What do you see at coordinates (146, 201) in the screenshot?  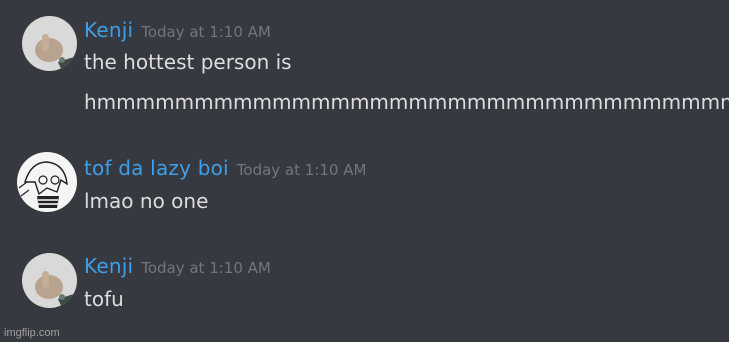 I see `message-text: lmao no one` at bounding box center [146, 201].